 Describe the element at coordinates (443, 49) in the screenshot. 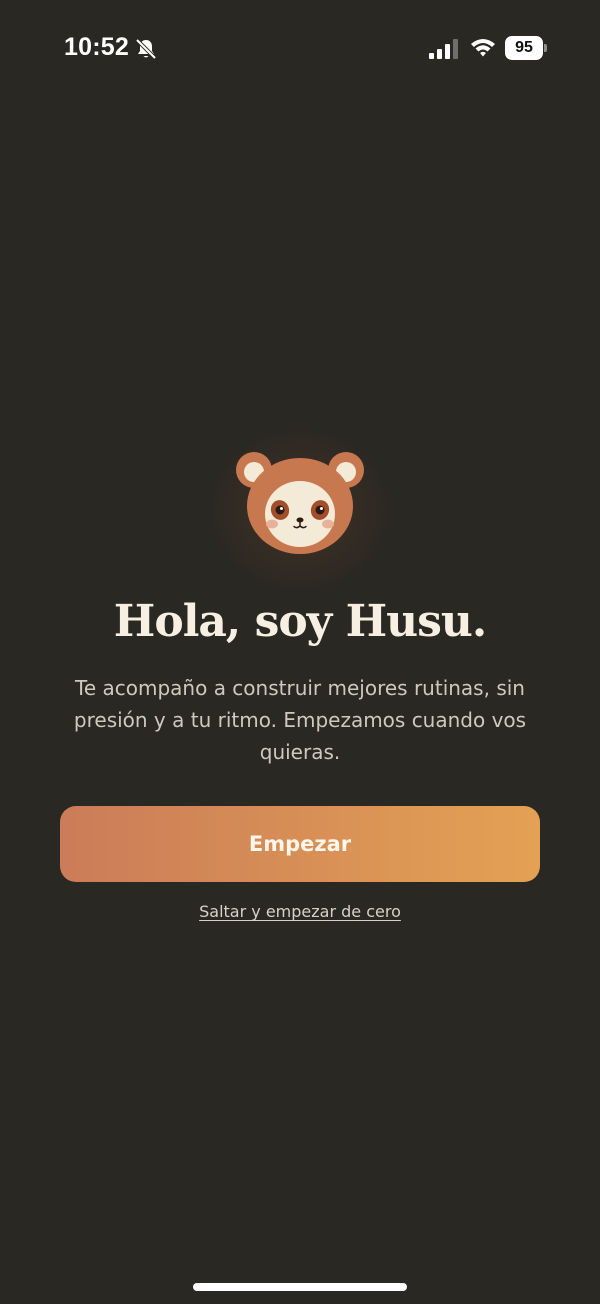

I see `signal-icon` at that location.